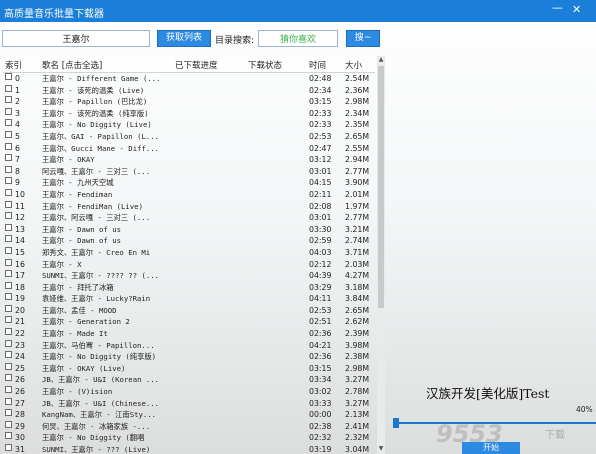 The height and width of the screenshot is (454, 596). Describe the element at coordinates (189, 136) in the screenshot. I see `list-item: 5 王嘉尔、GAI - Papillon (L... 02:53 2.65M` at that location.